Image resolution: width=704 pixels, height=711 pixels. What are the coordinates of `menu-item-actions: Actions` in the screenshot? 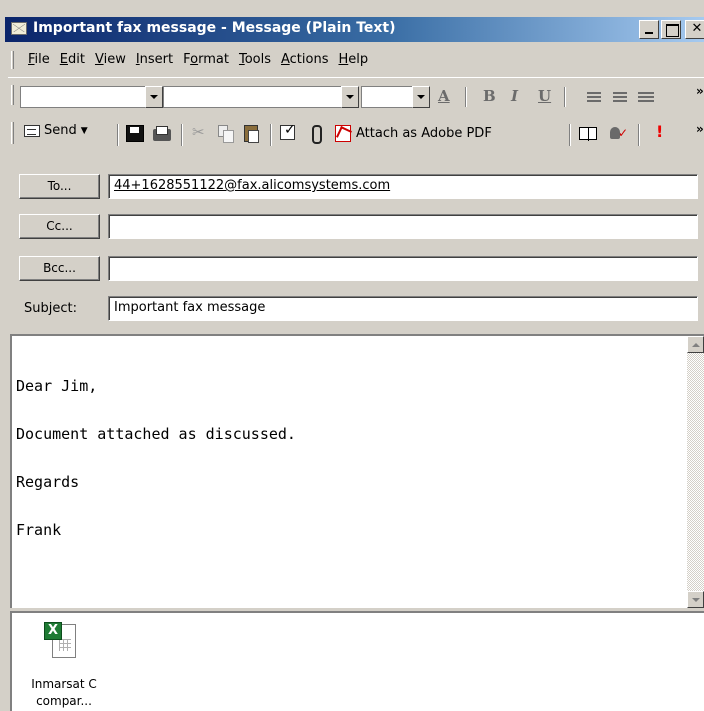 It's located at (305, 59).